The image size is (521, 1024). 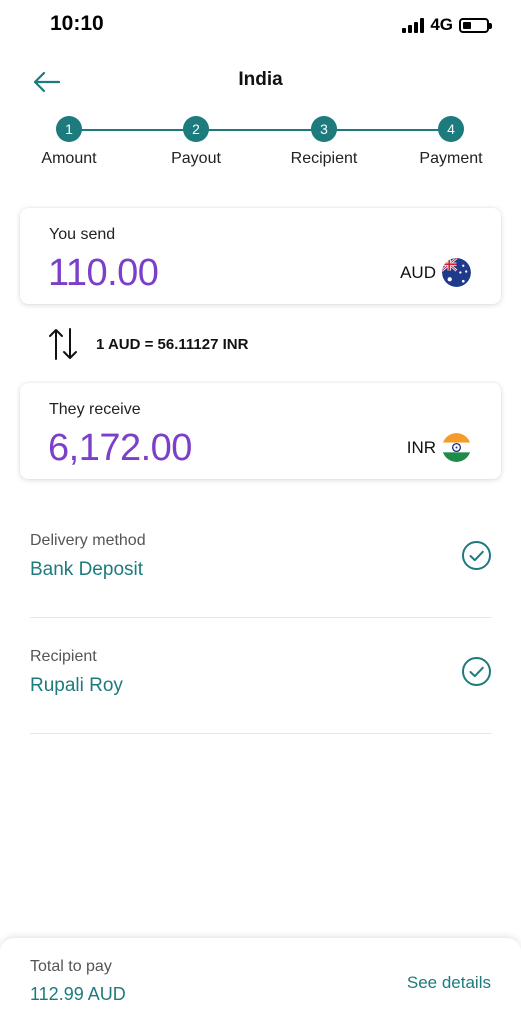 I want to click on total-footer: Total to pay 112.99 AUD See details, so click(x=260, y=981).